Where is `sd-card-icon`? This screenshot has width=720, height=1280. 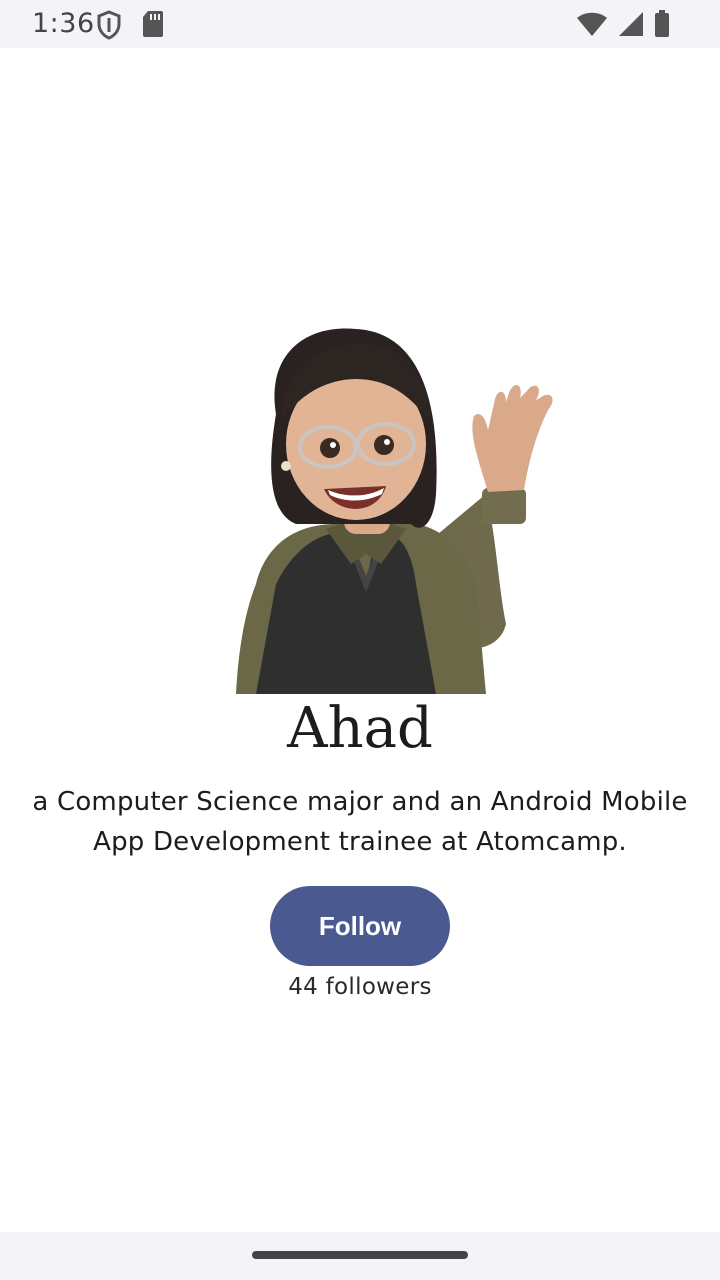 sd-card-icon is located at coordinates (153, 26).